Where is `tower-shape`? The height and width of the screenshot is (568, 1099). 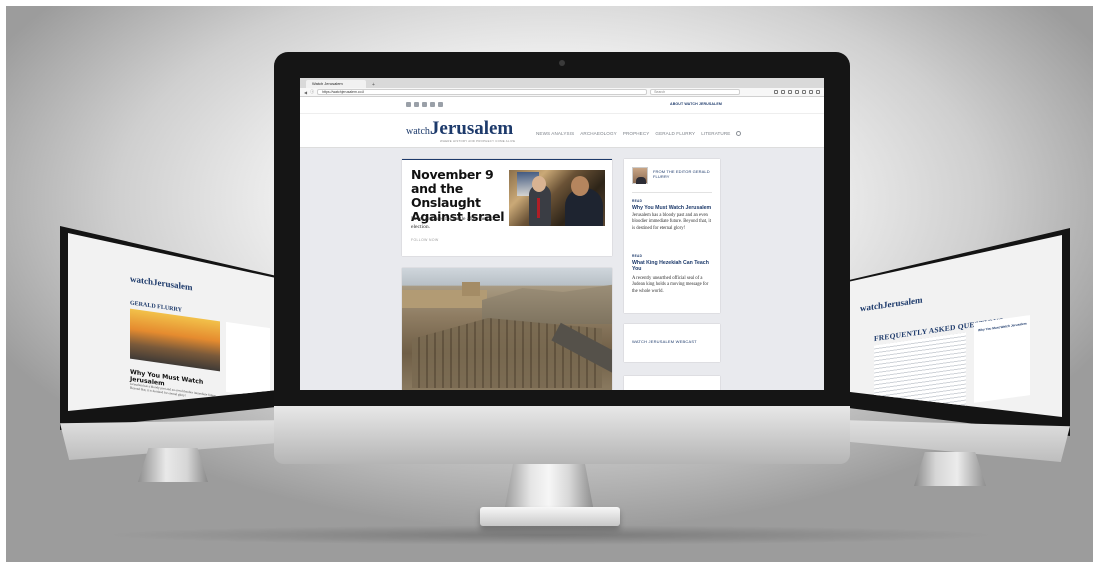
tower-shape is located at coordinates (471, 289).